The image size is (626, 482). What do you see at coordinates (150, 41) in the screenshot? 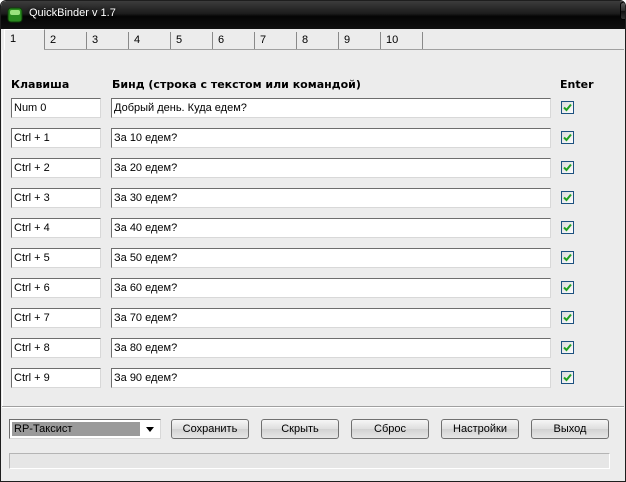
I see `tab-4: 4` at bounding box center [150, 41].